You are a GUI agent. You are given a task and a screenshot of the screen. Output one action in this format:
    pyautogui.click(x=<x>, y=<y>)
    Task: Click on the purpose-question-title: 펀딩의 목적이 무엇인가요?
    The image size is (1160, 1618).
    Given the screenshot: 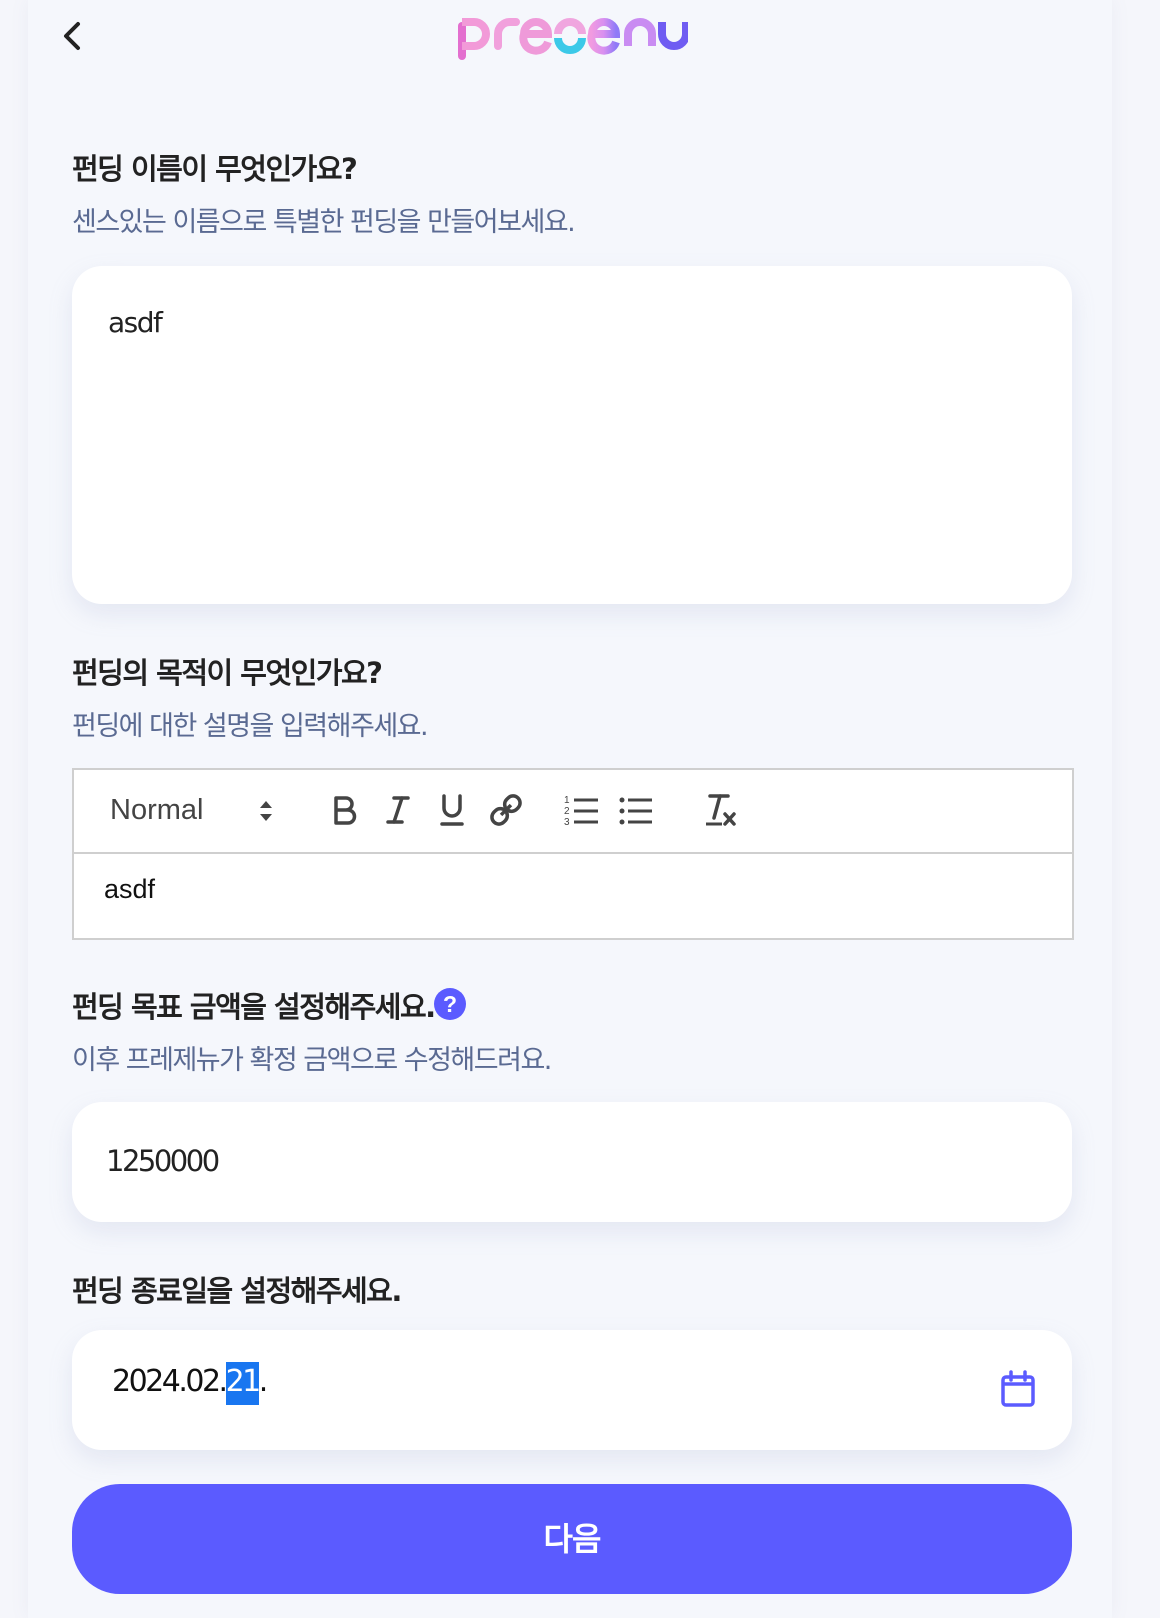 What is the action you would take?
    pyautogui.click(x=227, y=673)
    